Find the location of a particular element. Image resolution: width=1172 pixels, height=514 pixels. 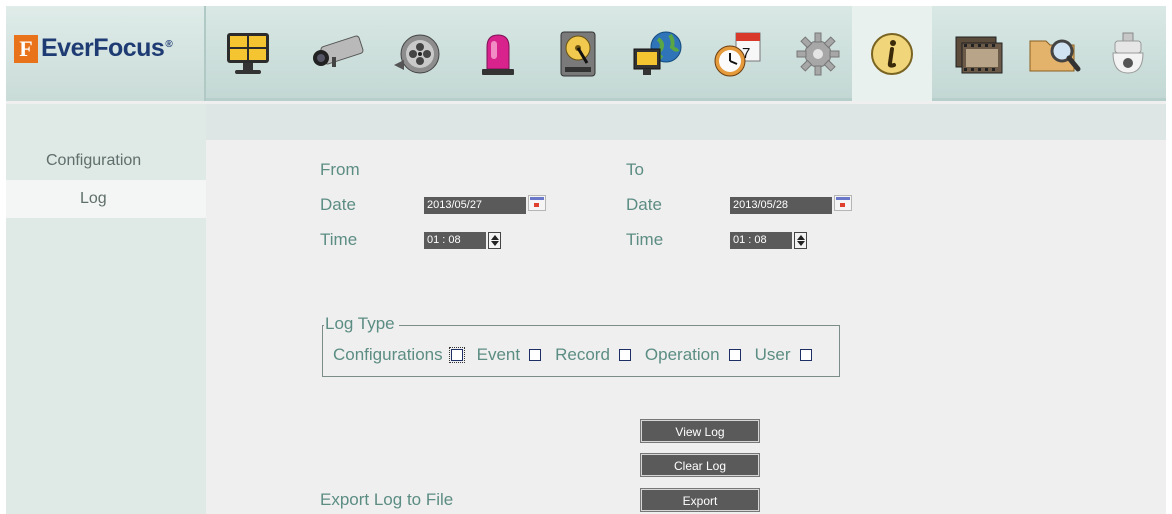

content-header-strip is located at coordinates (686, 122).